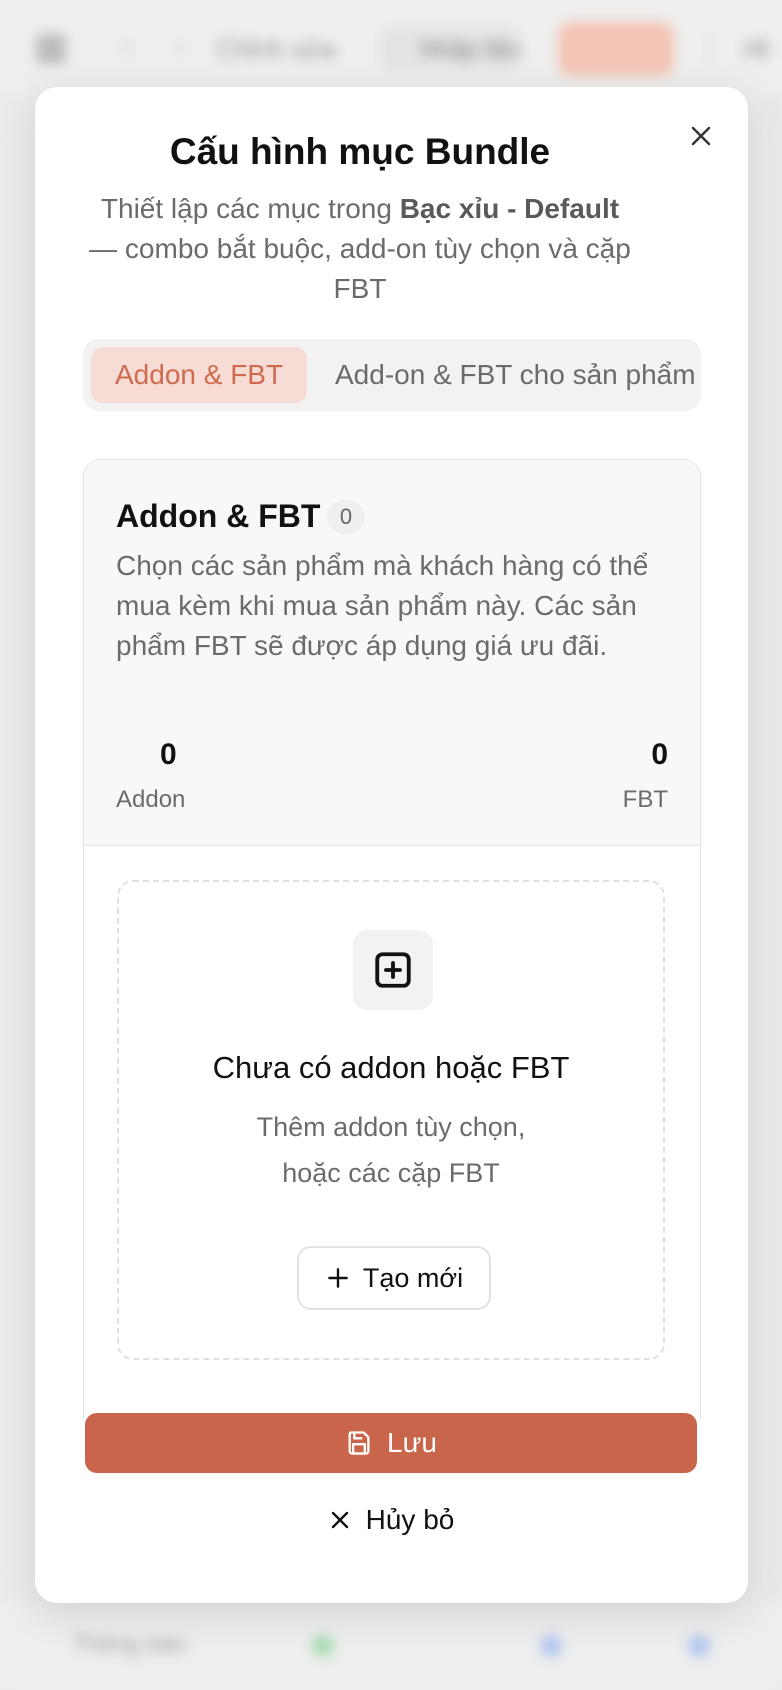 Image resolution: width=782 pixels, height=1690 pixels. Describe the element at coordinates (645, 799) in the screenshot. I see `fbt-count-label: FBT` at that location.